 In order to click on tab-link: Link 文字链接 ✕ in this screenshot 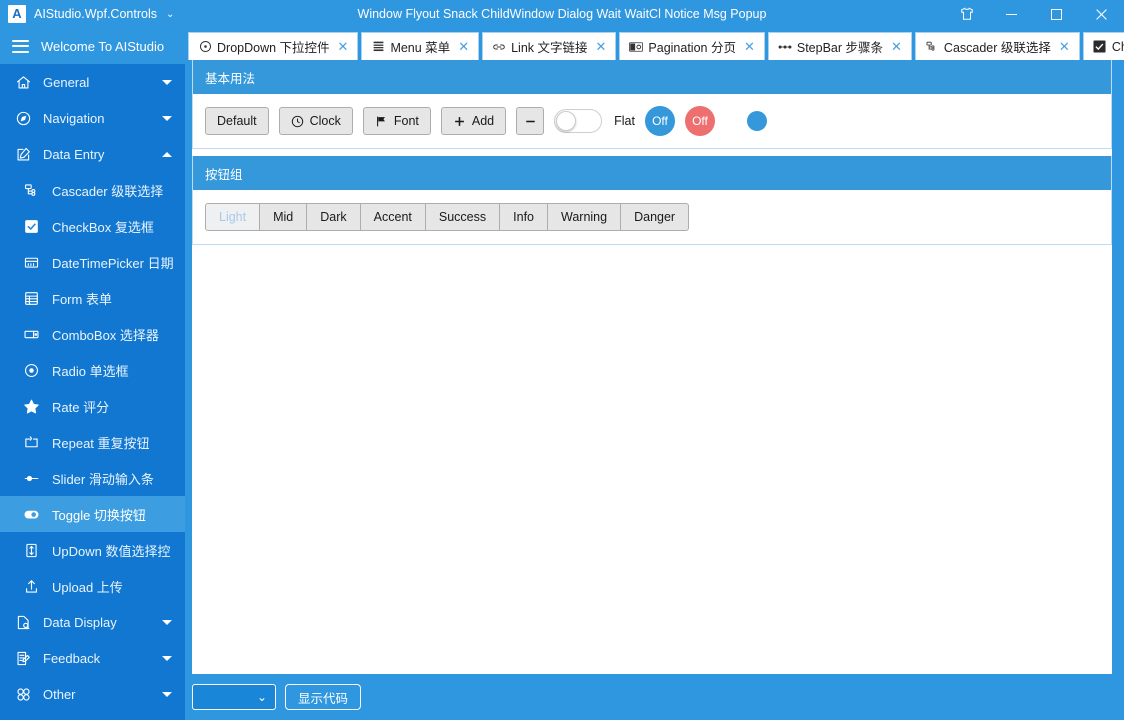, I will do `click(549, 46)`.